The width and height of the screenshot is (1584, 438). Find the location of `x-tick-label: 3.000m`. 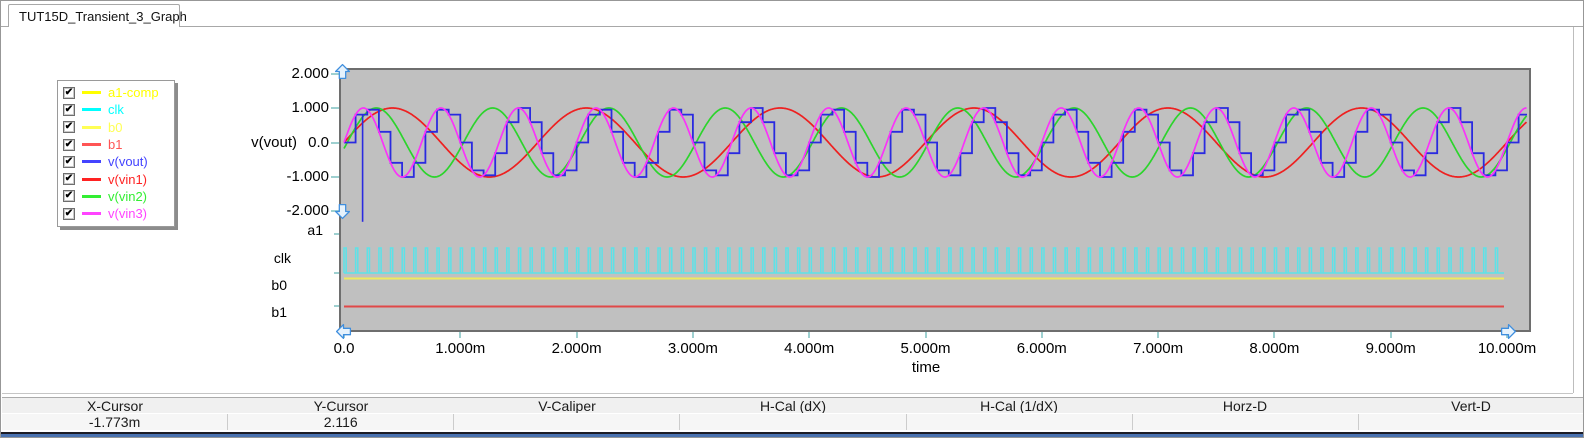

x-tick-label: 3.000m is located at coordinates (692, 348).